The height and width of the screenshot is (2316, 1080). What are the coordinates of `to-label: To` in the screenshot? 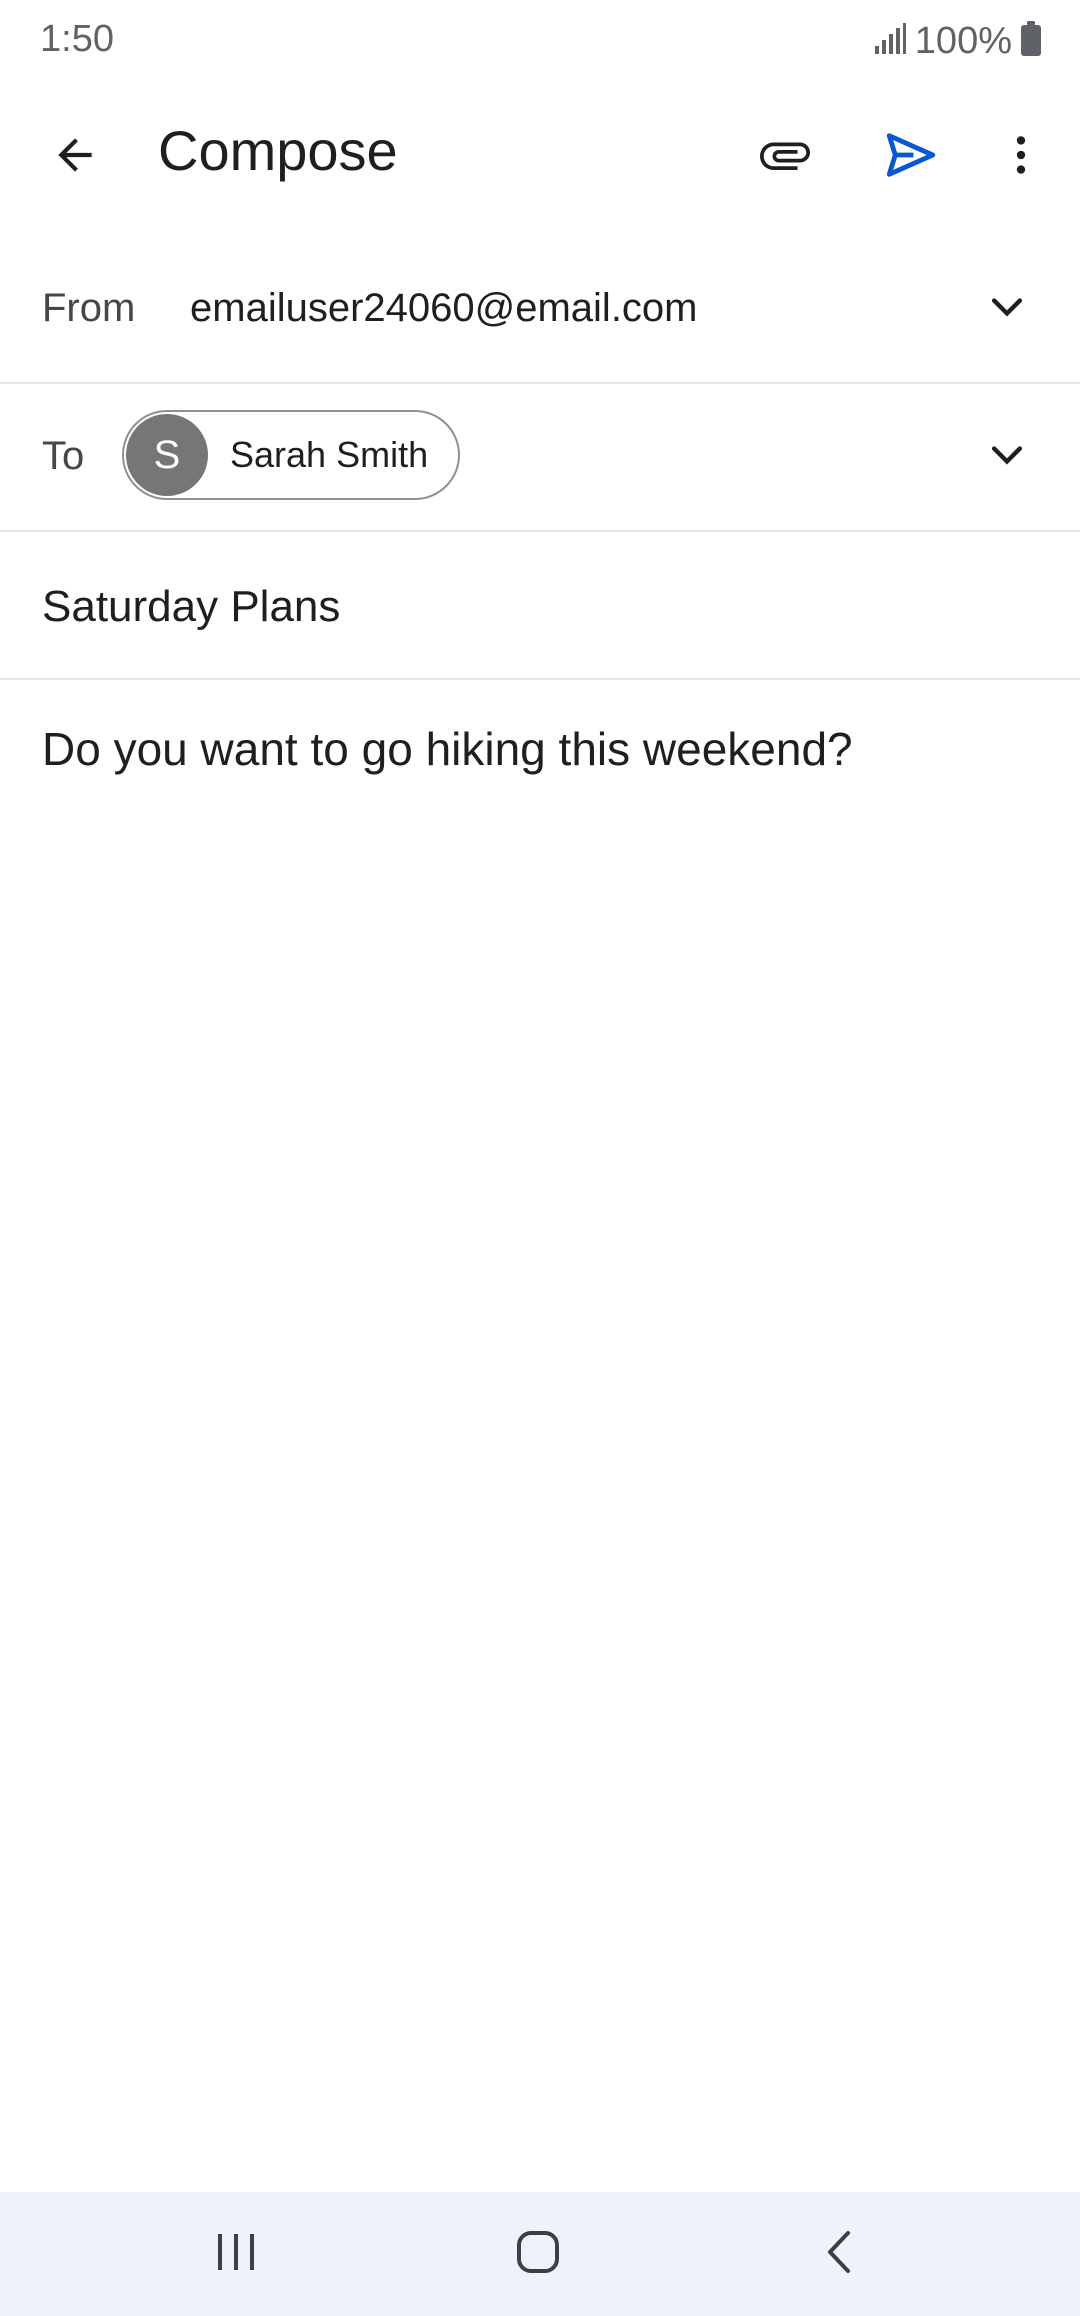 It's located at (63, 456).